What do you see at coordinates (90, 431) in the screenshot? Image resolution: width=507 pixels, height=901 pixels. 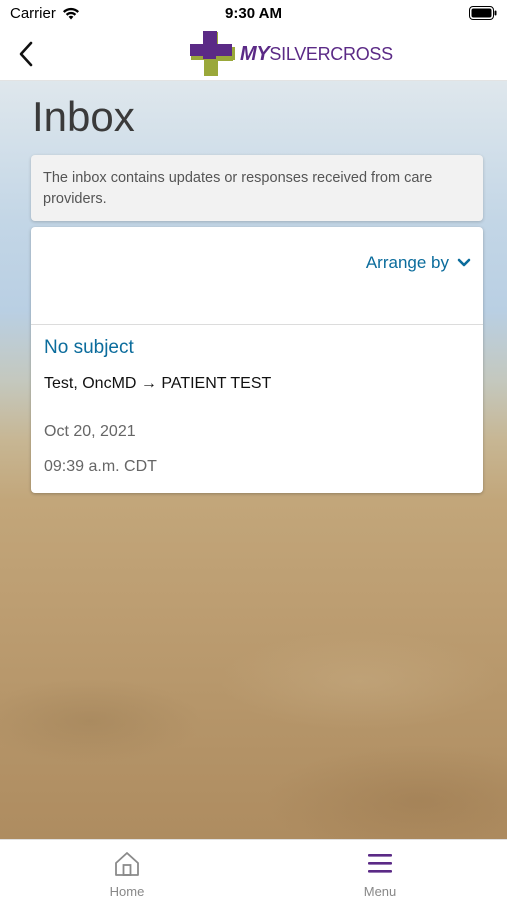 I see `message-date: Oct 20, 2021` at bounding box center [90, 431].